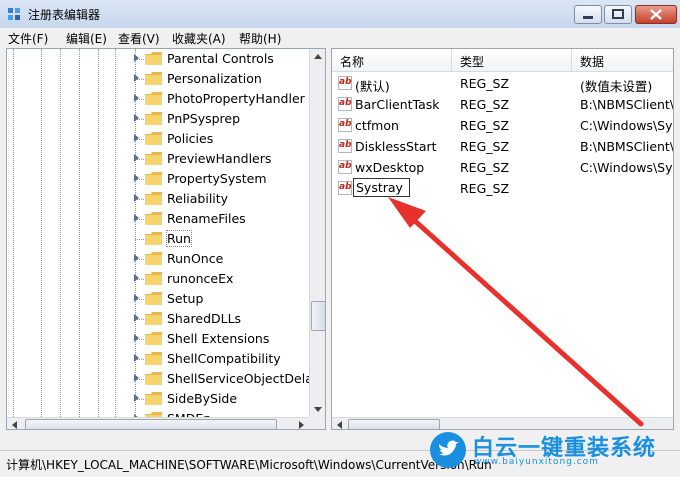  Describe the element at coordinates (226, 239) in the screenshot. I see `tree-item: Run` at that location.